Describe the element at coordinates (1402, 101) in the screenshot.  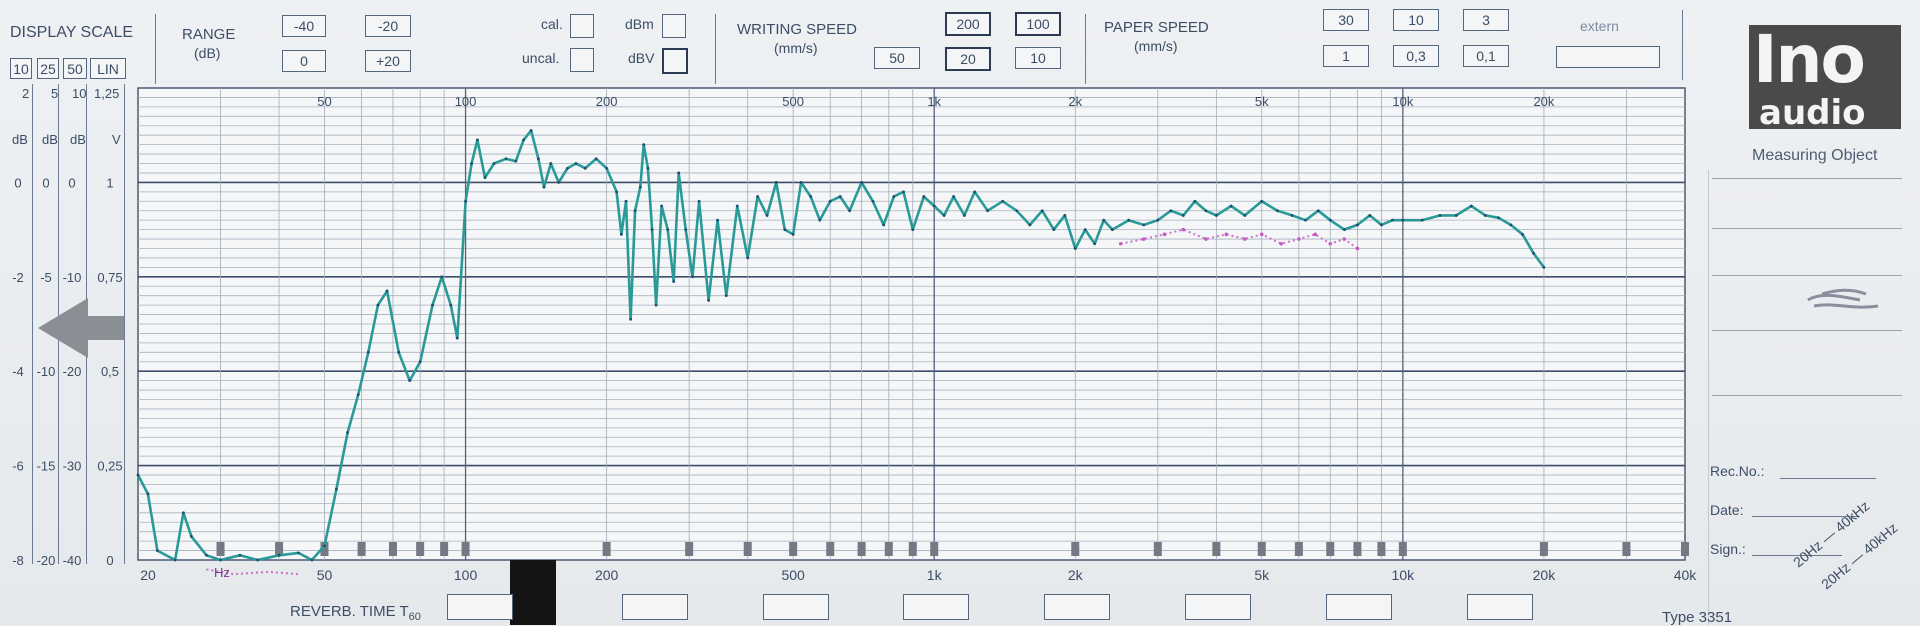
I see `x-tick-top: 10k` at that location.